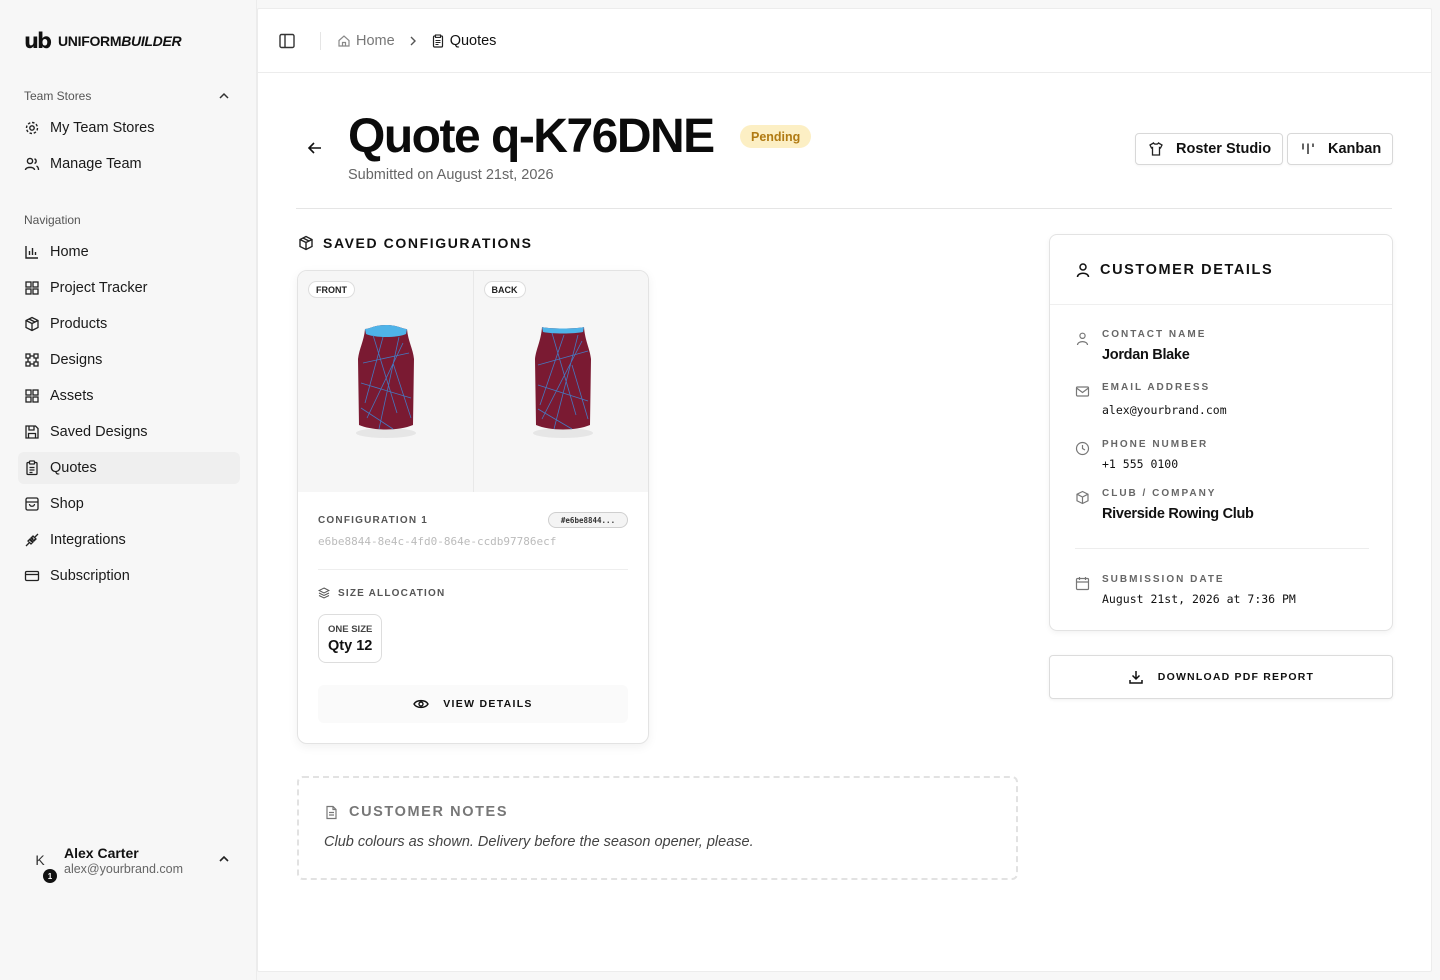 The image size is (1440, 980). I want to click on sidebar-item-label: My Team Stores, so click(102, 128).